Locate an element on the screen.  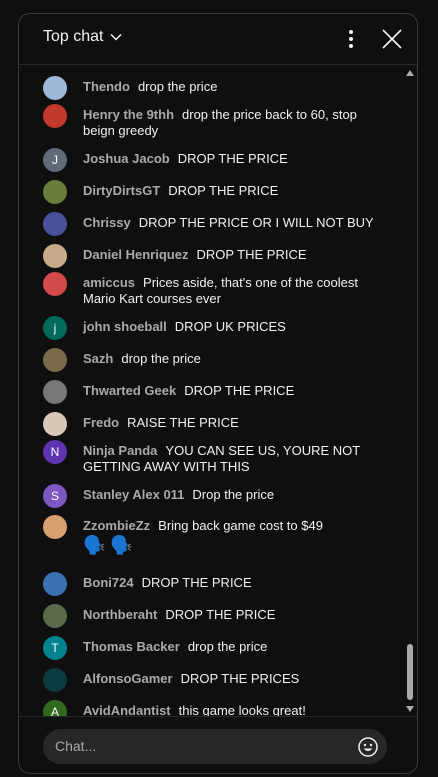
author-name: Sazh is located at coordinates (98, 358).